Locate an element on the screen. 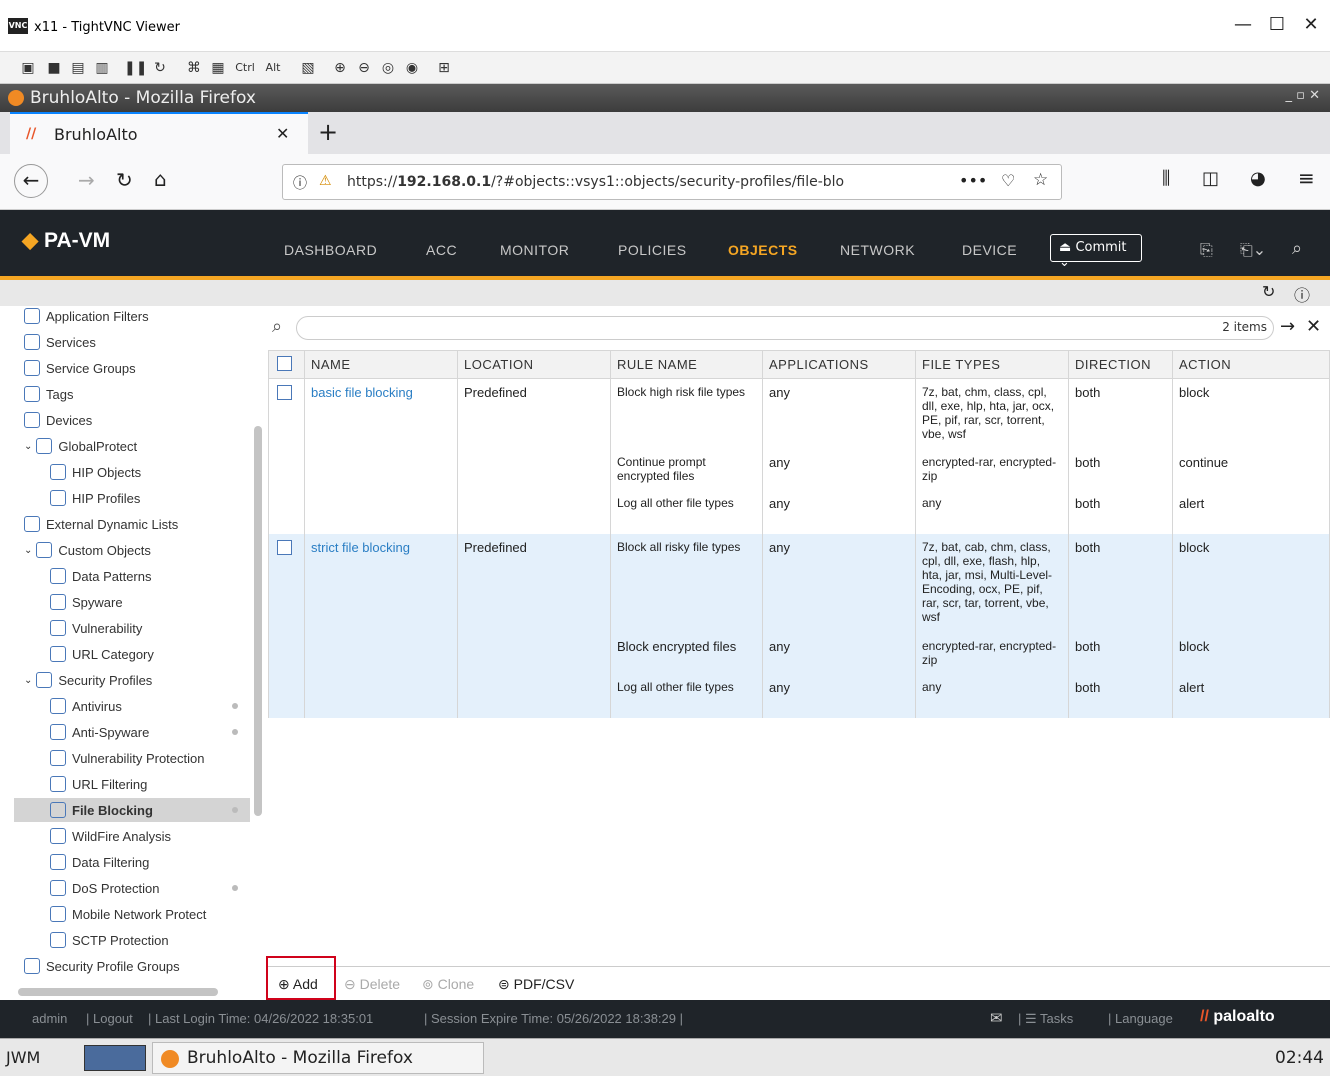 The height and width of the screenshot is (1076, 1330). extension-icon: ◕ is located at coordinates (1258, 178).